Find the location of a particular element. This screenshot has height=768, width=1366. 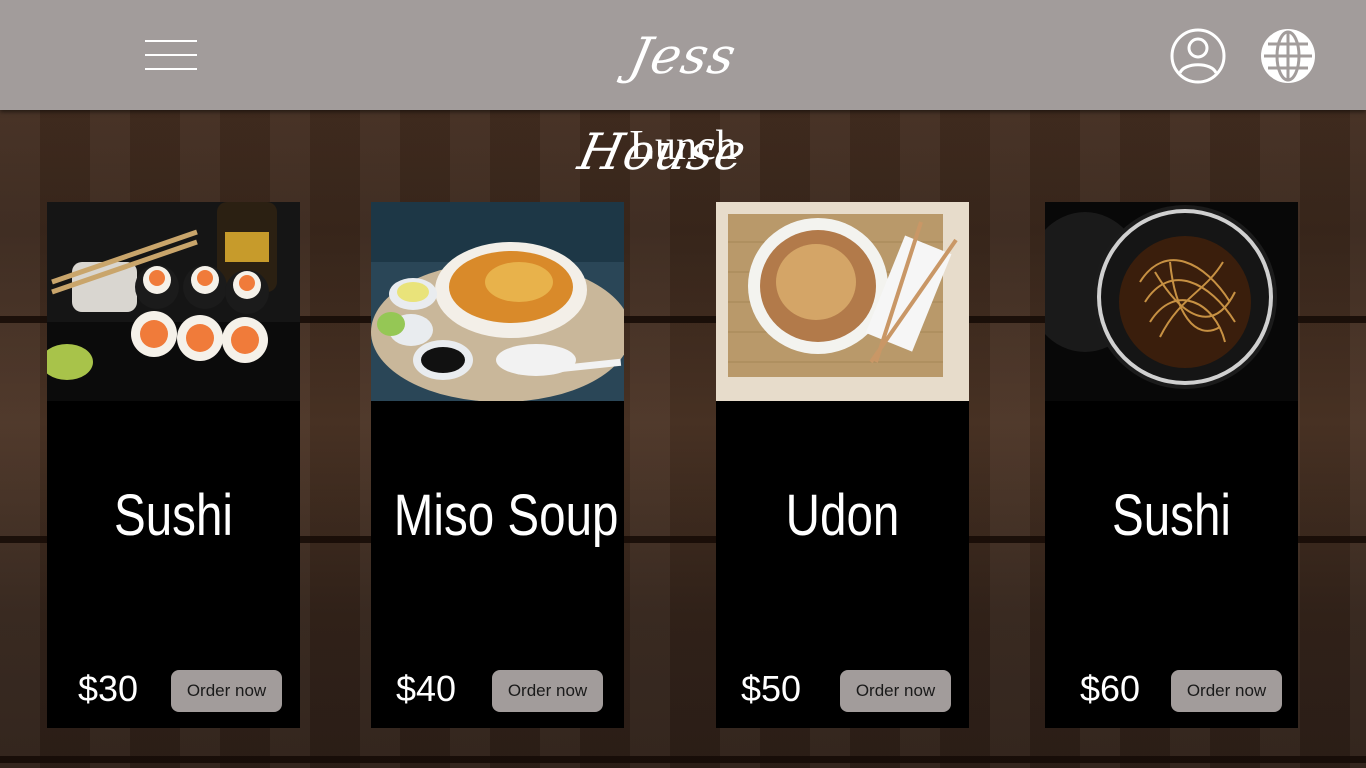

menu-card-sushi-2: Sushi $60 Order now is located at coordinates (1171, 465).